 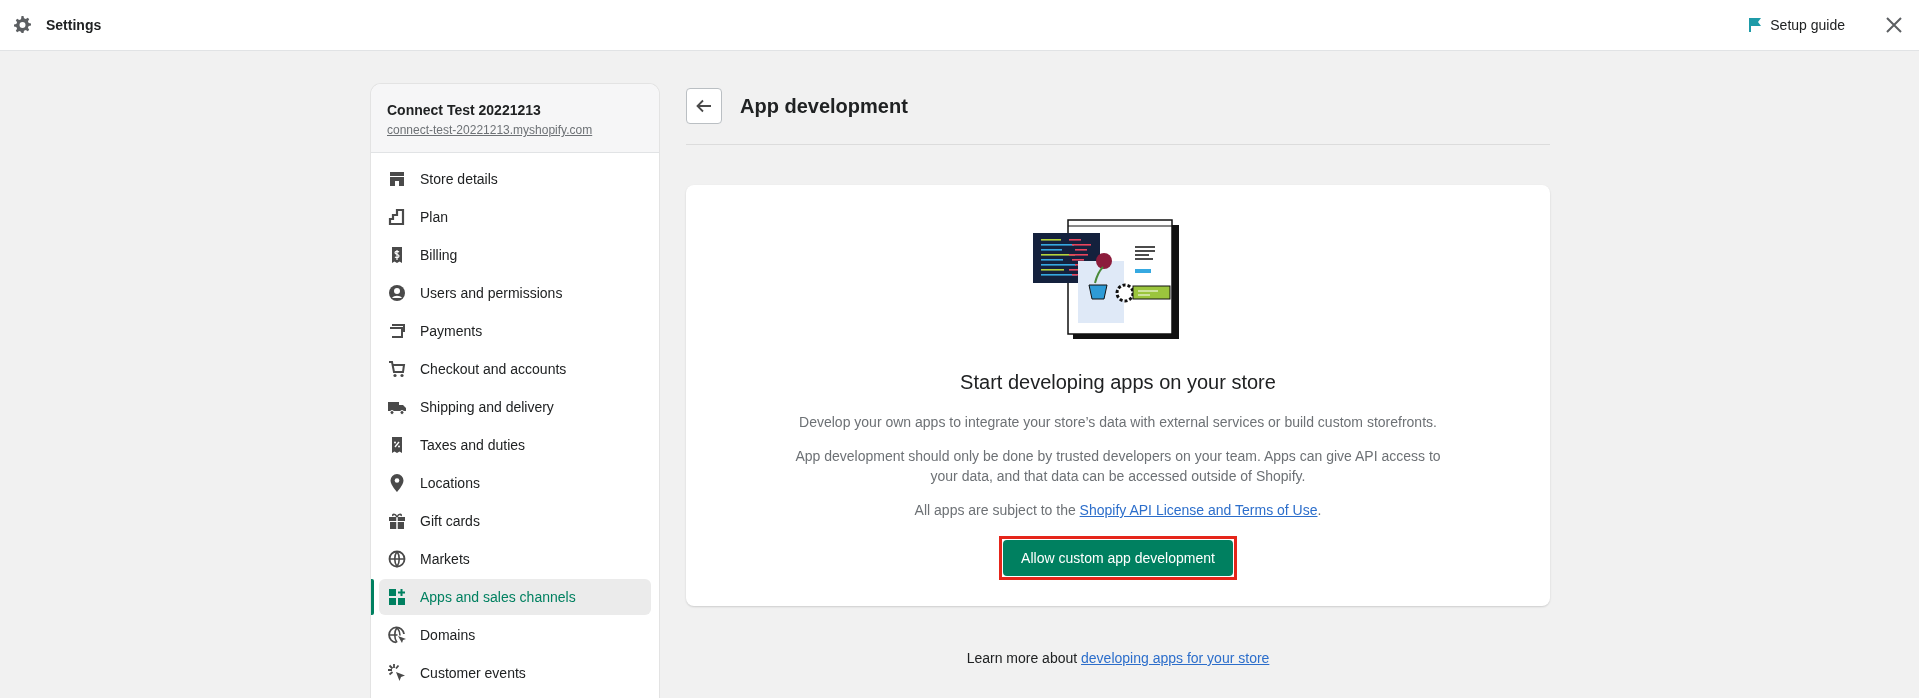 I want to click on sidebar-item-label: Users and permissions, so click(x=491, y=293).